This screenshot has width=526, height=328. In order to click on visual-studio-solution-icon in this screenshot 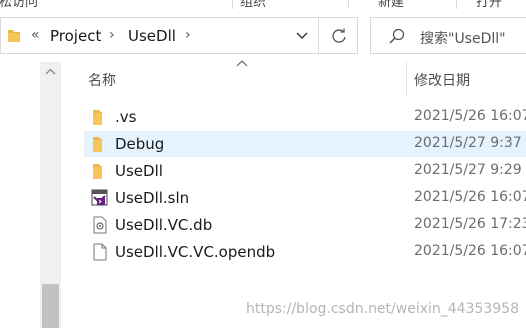, I will do `click(99, 197)`.